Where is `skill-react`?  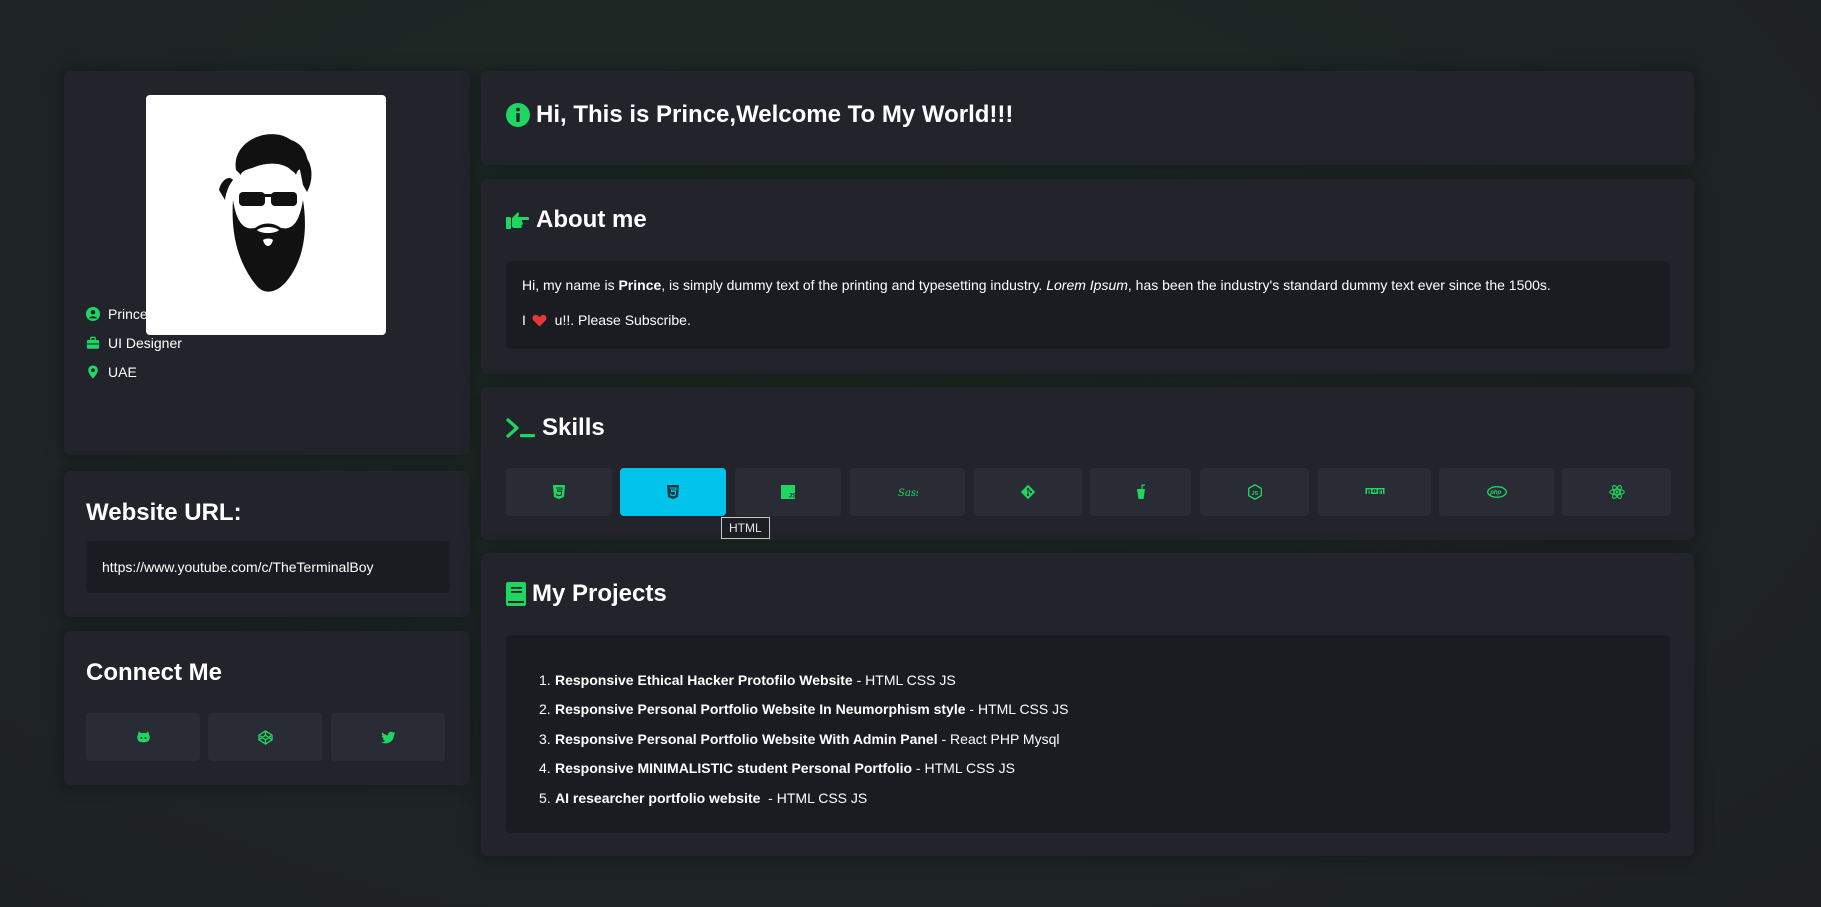
skill-react is located at coordinates (1616, 492).